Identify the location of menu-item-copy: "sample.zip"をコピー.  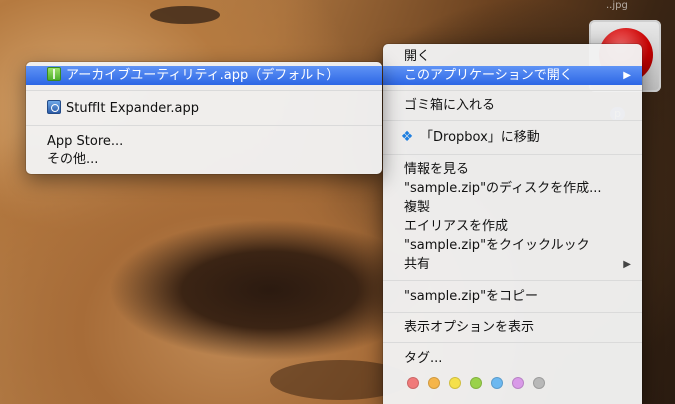
(512, 296).